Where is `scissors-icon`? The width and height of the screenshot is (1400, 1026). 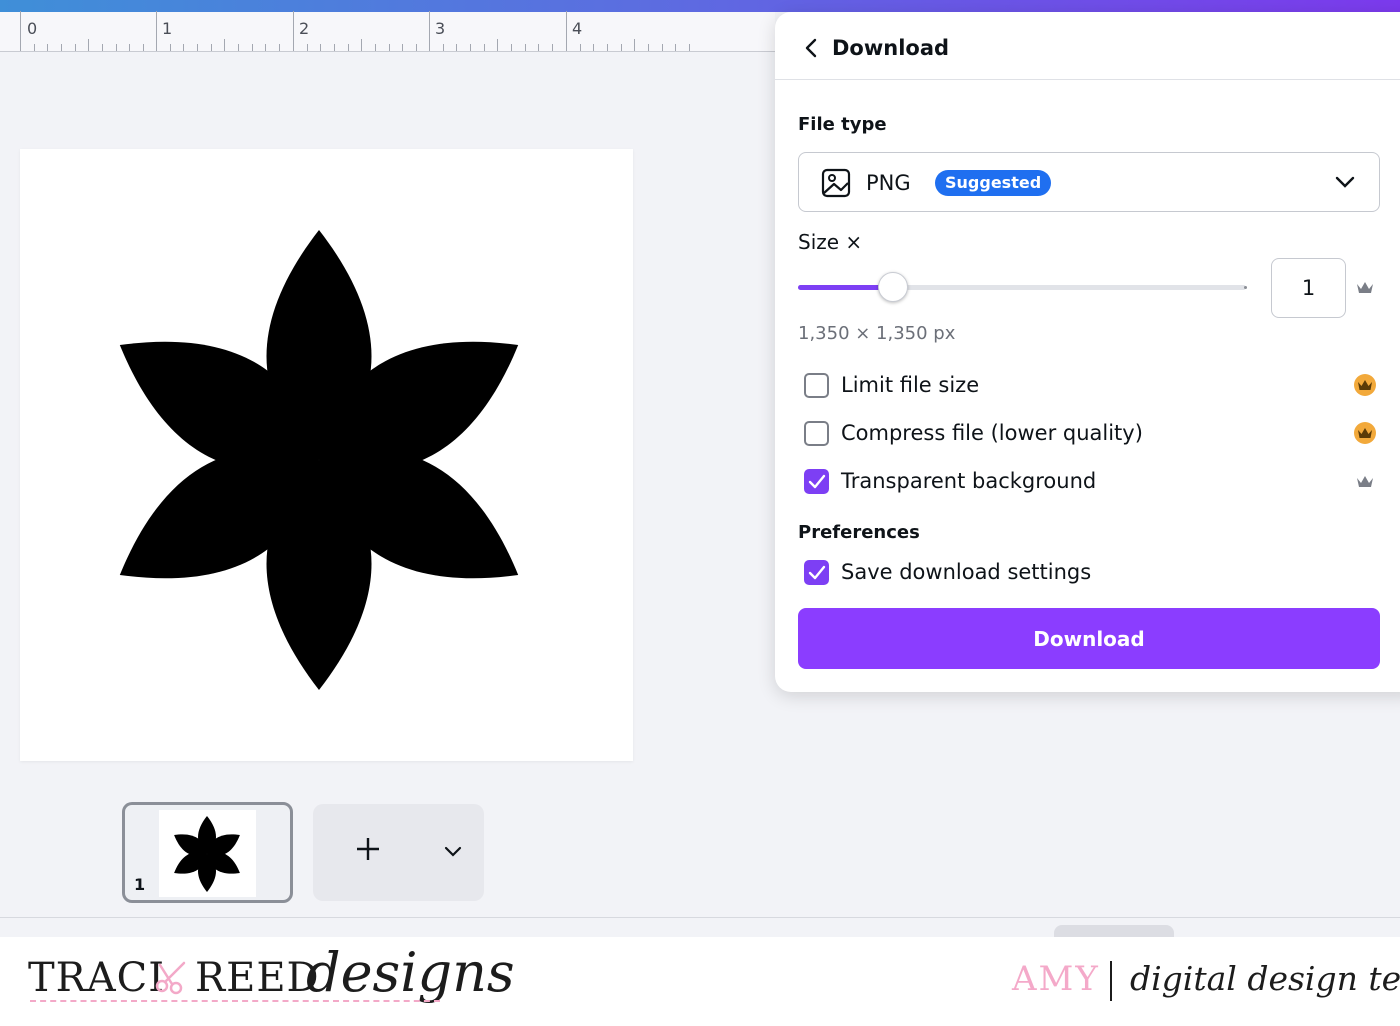
scissors-icon is located at coordinates (170, 978).